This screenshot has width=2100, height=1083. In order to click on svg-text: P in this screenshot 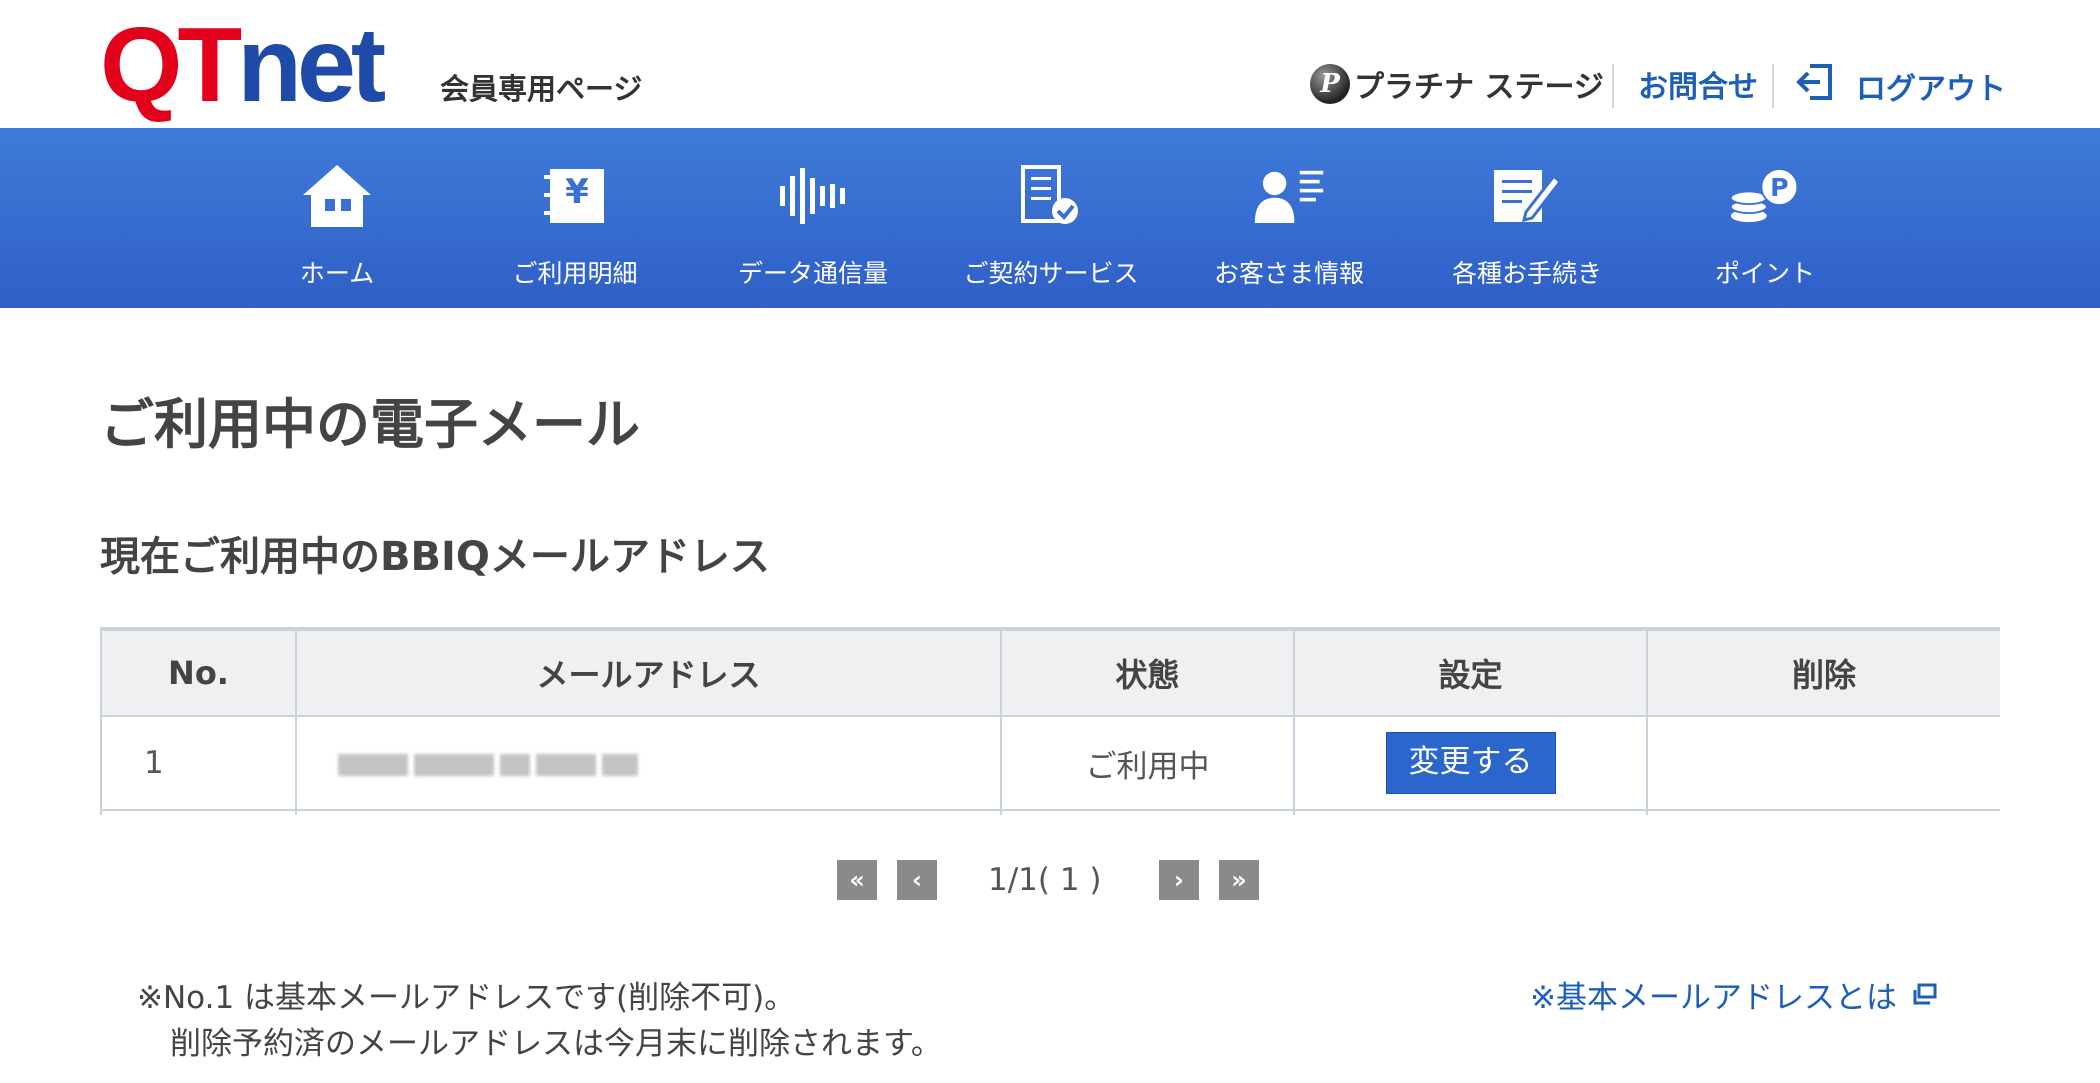, I will do `click(1779, 187)`.